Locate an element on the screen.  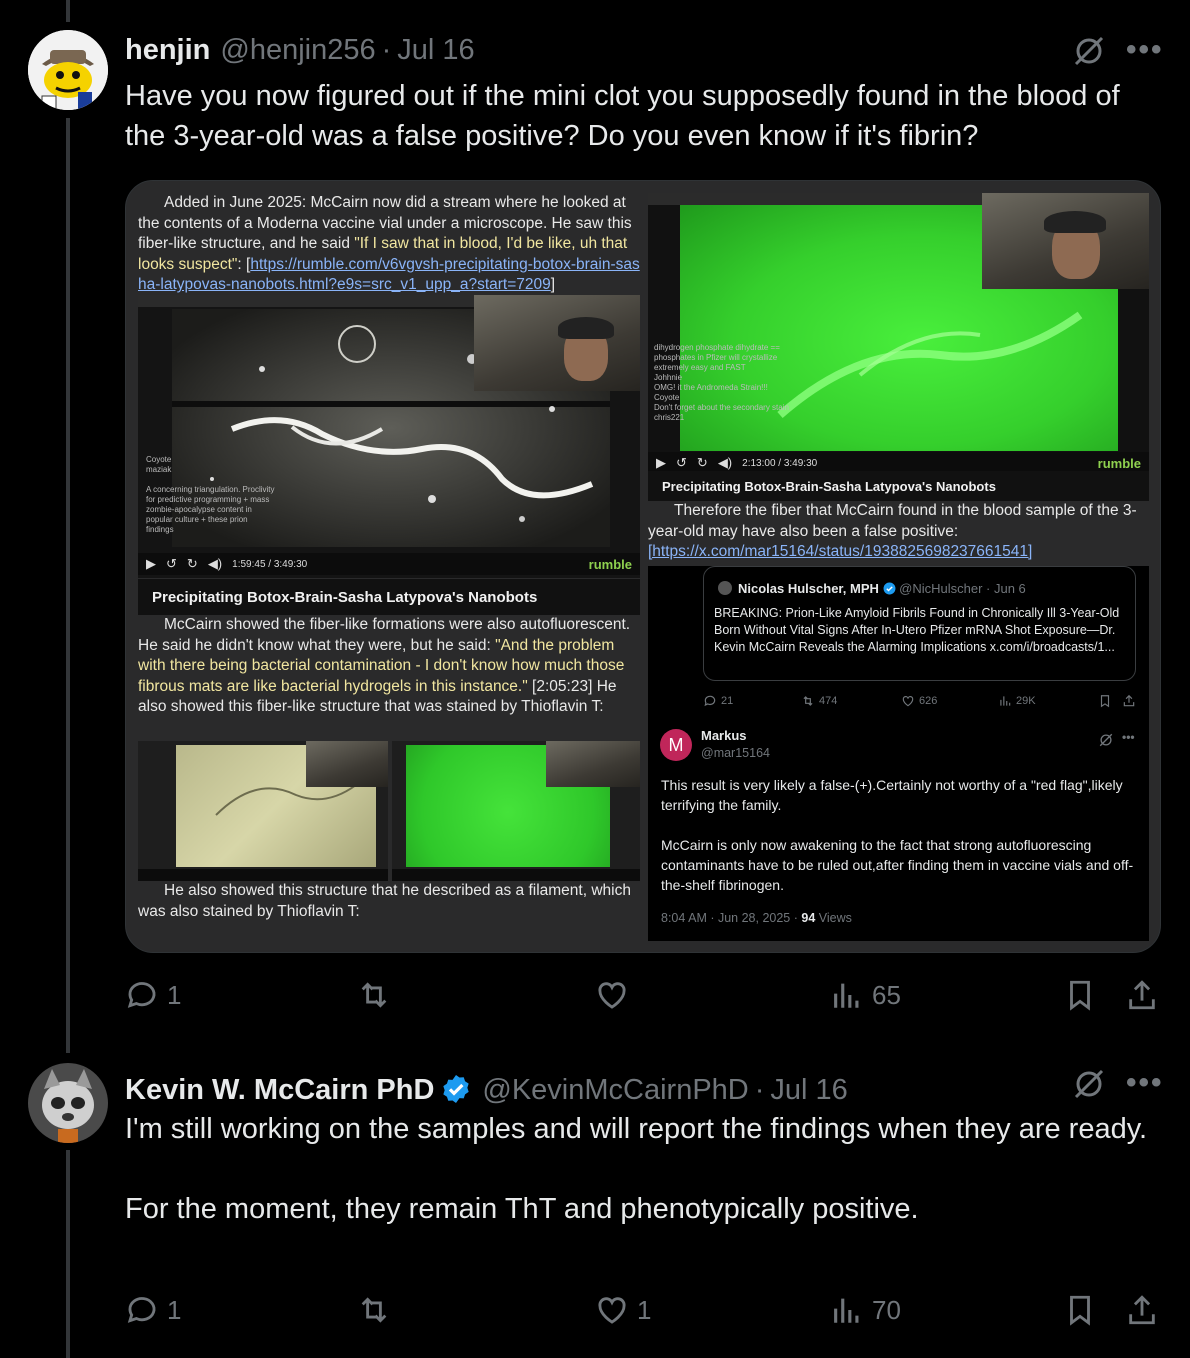
video-time: 1:59:45 / 3:49:30 is located at coordinates (270, 564).